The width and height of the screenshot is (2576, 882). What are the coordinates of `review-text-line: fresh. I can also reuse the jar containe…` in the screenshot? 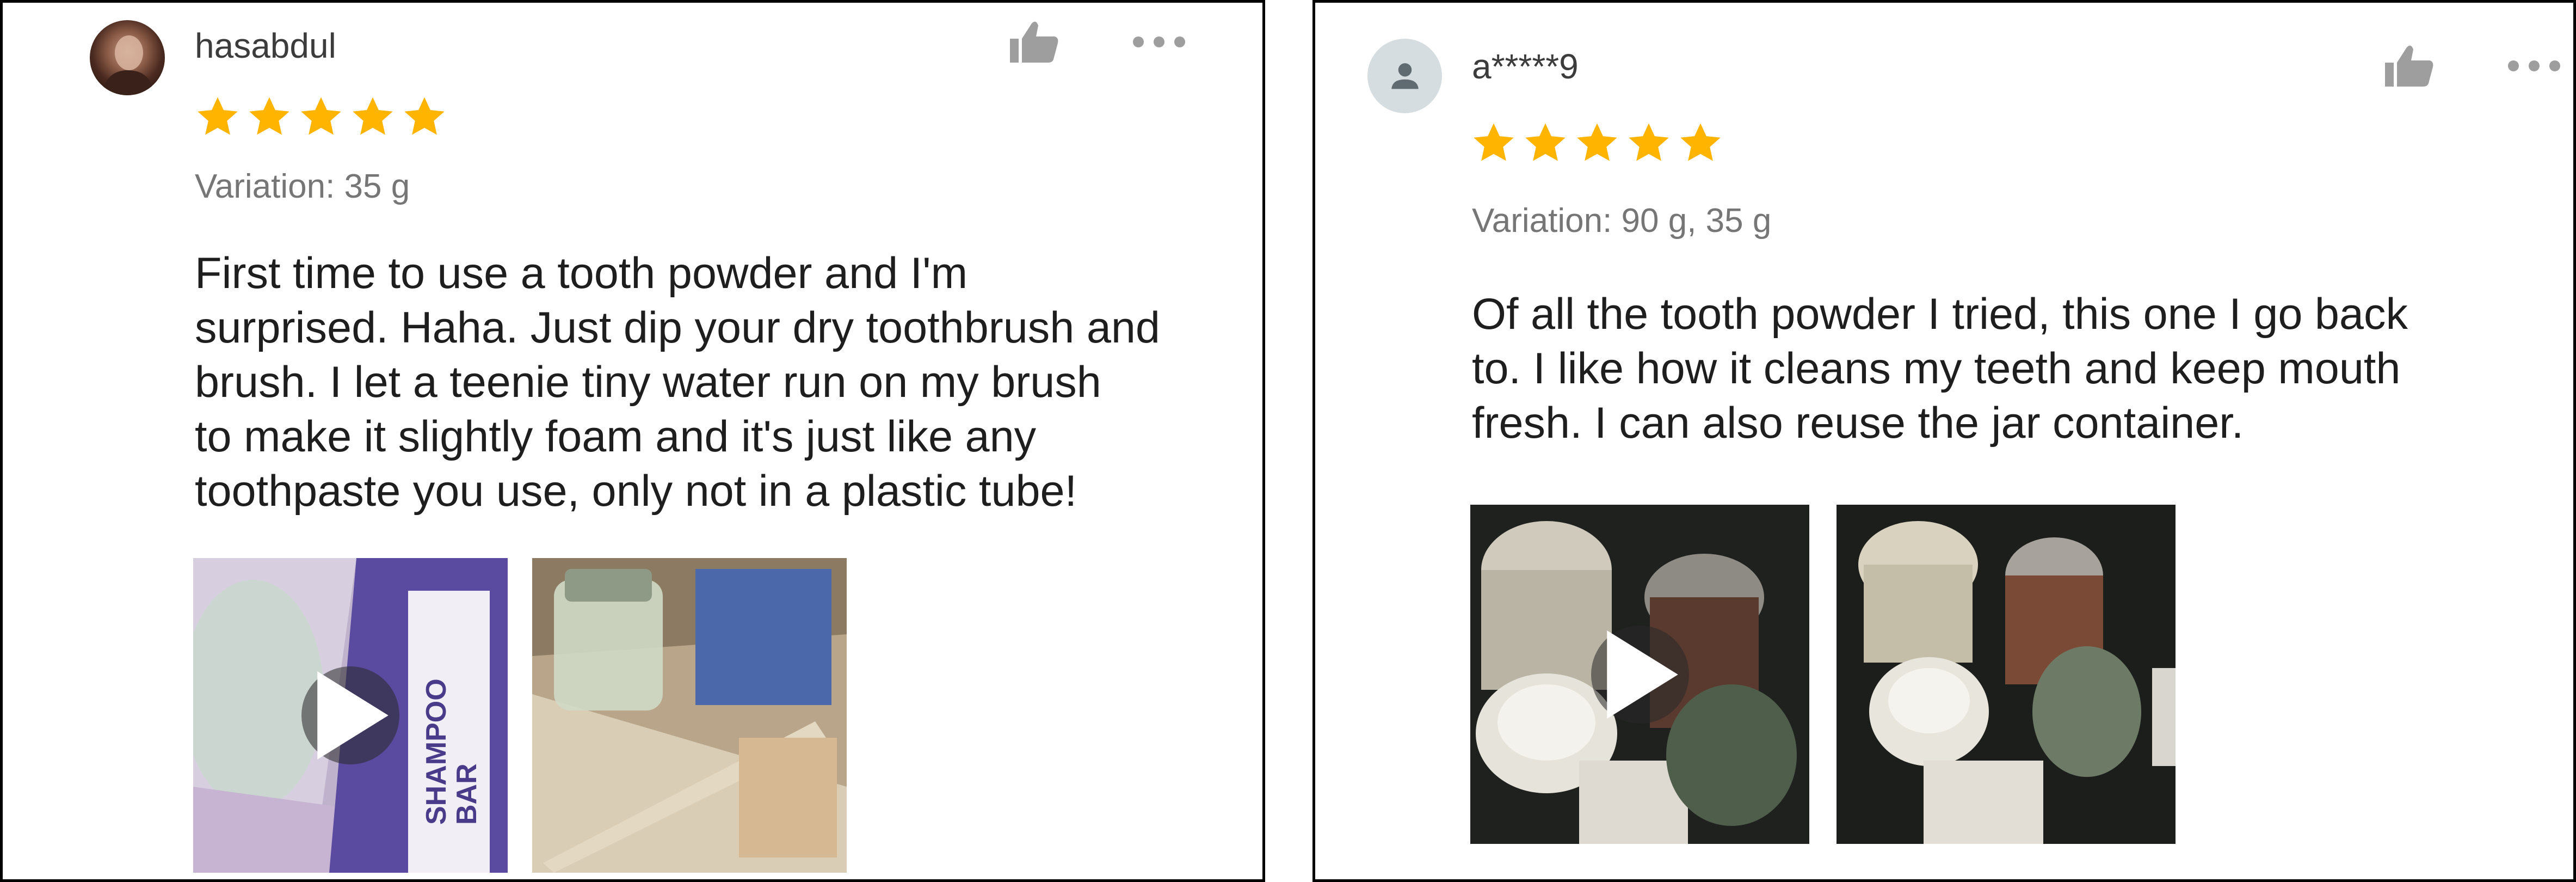 It's located at (1858, 423).